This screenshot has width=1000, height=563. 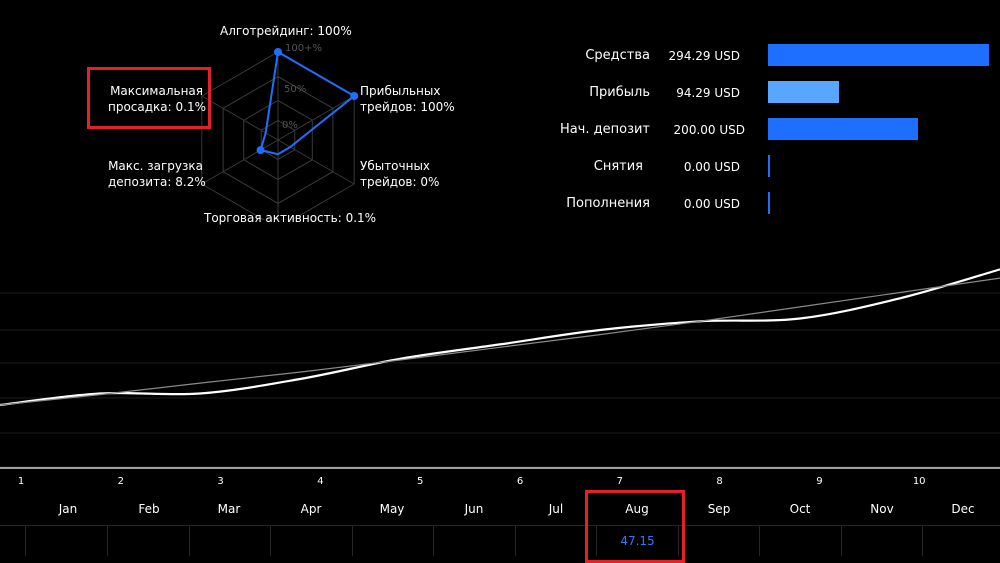 I want to click on month-sep: Sep, so click(x=719, y=509).